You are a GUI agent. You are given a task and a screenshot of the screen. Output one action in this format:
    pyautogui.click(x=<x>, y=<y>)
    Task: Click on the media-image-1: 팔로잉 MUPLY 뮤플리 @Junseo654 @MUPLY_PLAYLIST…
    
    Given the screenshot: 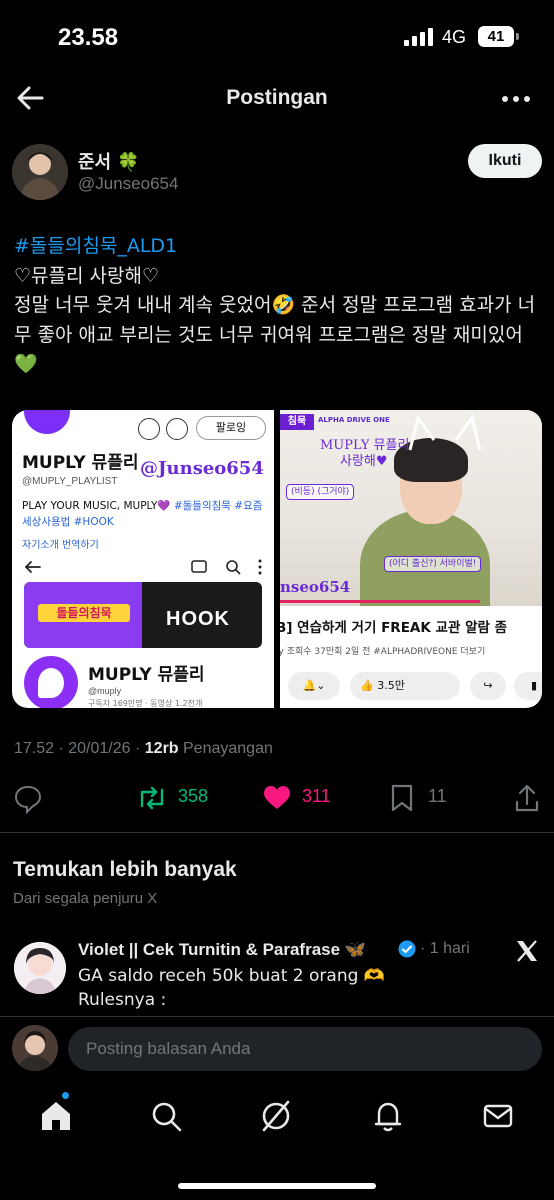 What is the action you would take?
    pyautogui.click(x=143, y=559)
    